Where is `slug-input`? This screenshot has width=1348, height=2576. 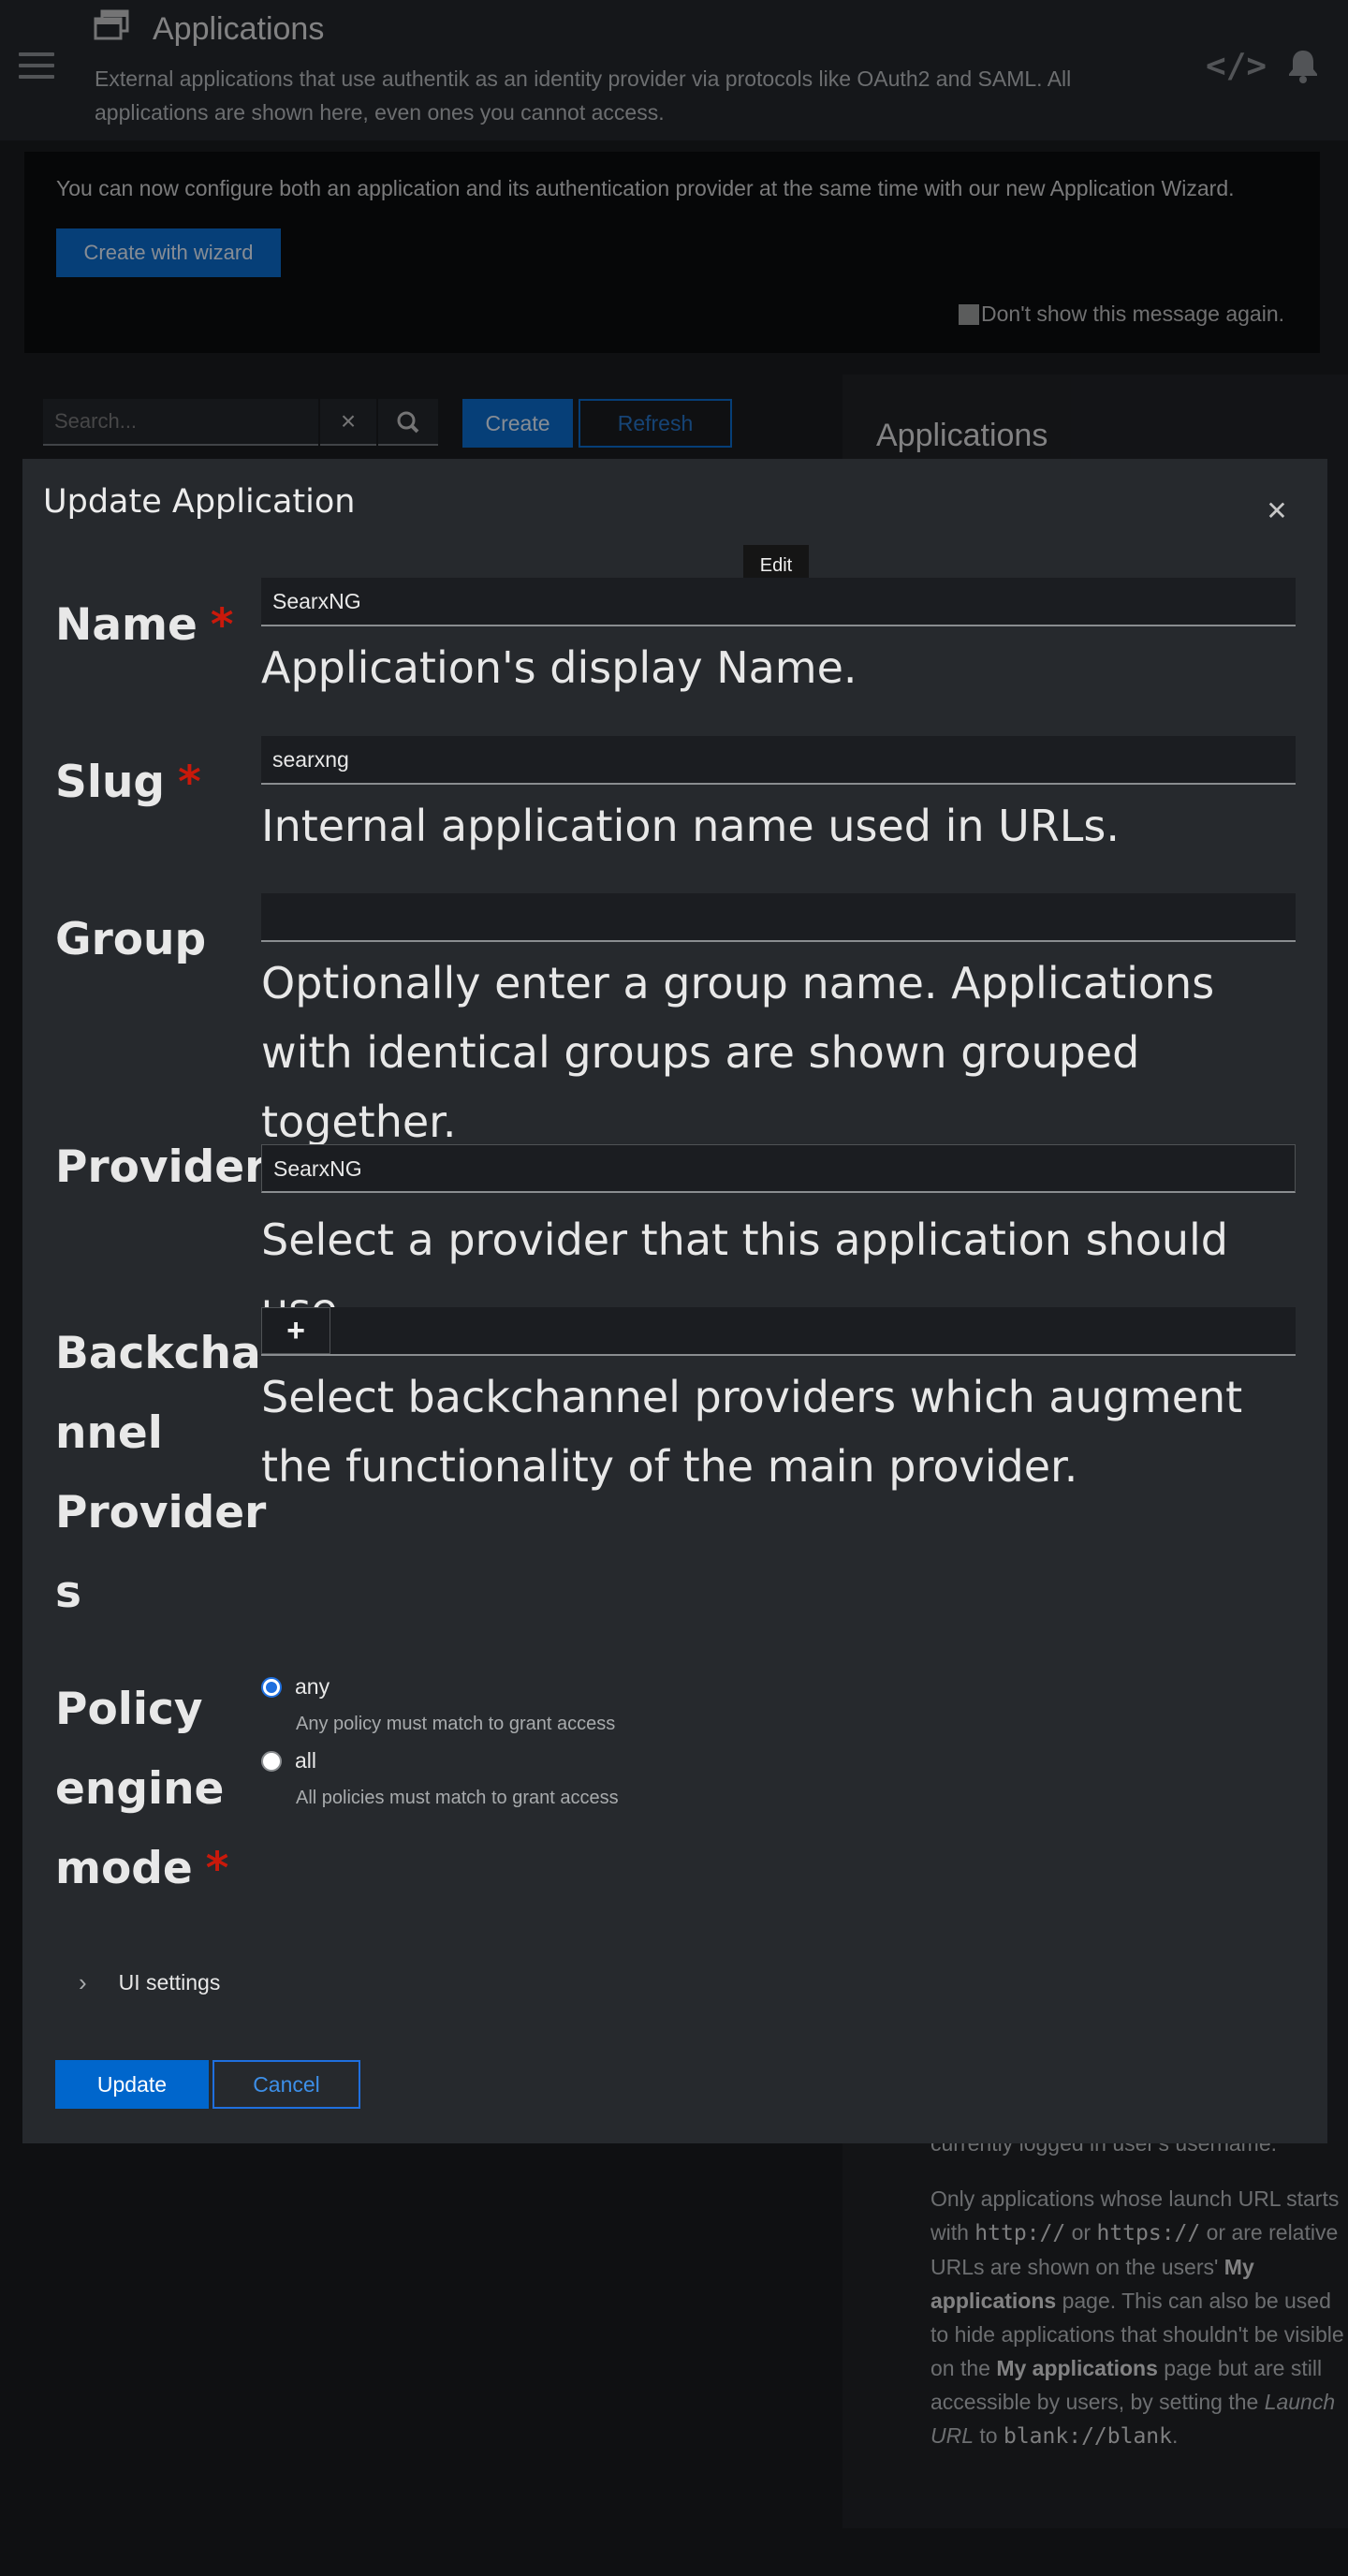 slug-input is located at coordinates (778, 759).